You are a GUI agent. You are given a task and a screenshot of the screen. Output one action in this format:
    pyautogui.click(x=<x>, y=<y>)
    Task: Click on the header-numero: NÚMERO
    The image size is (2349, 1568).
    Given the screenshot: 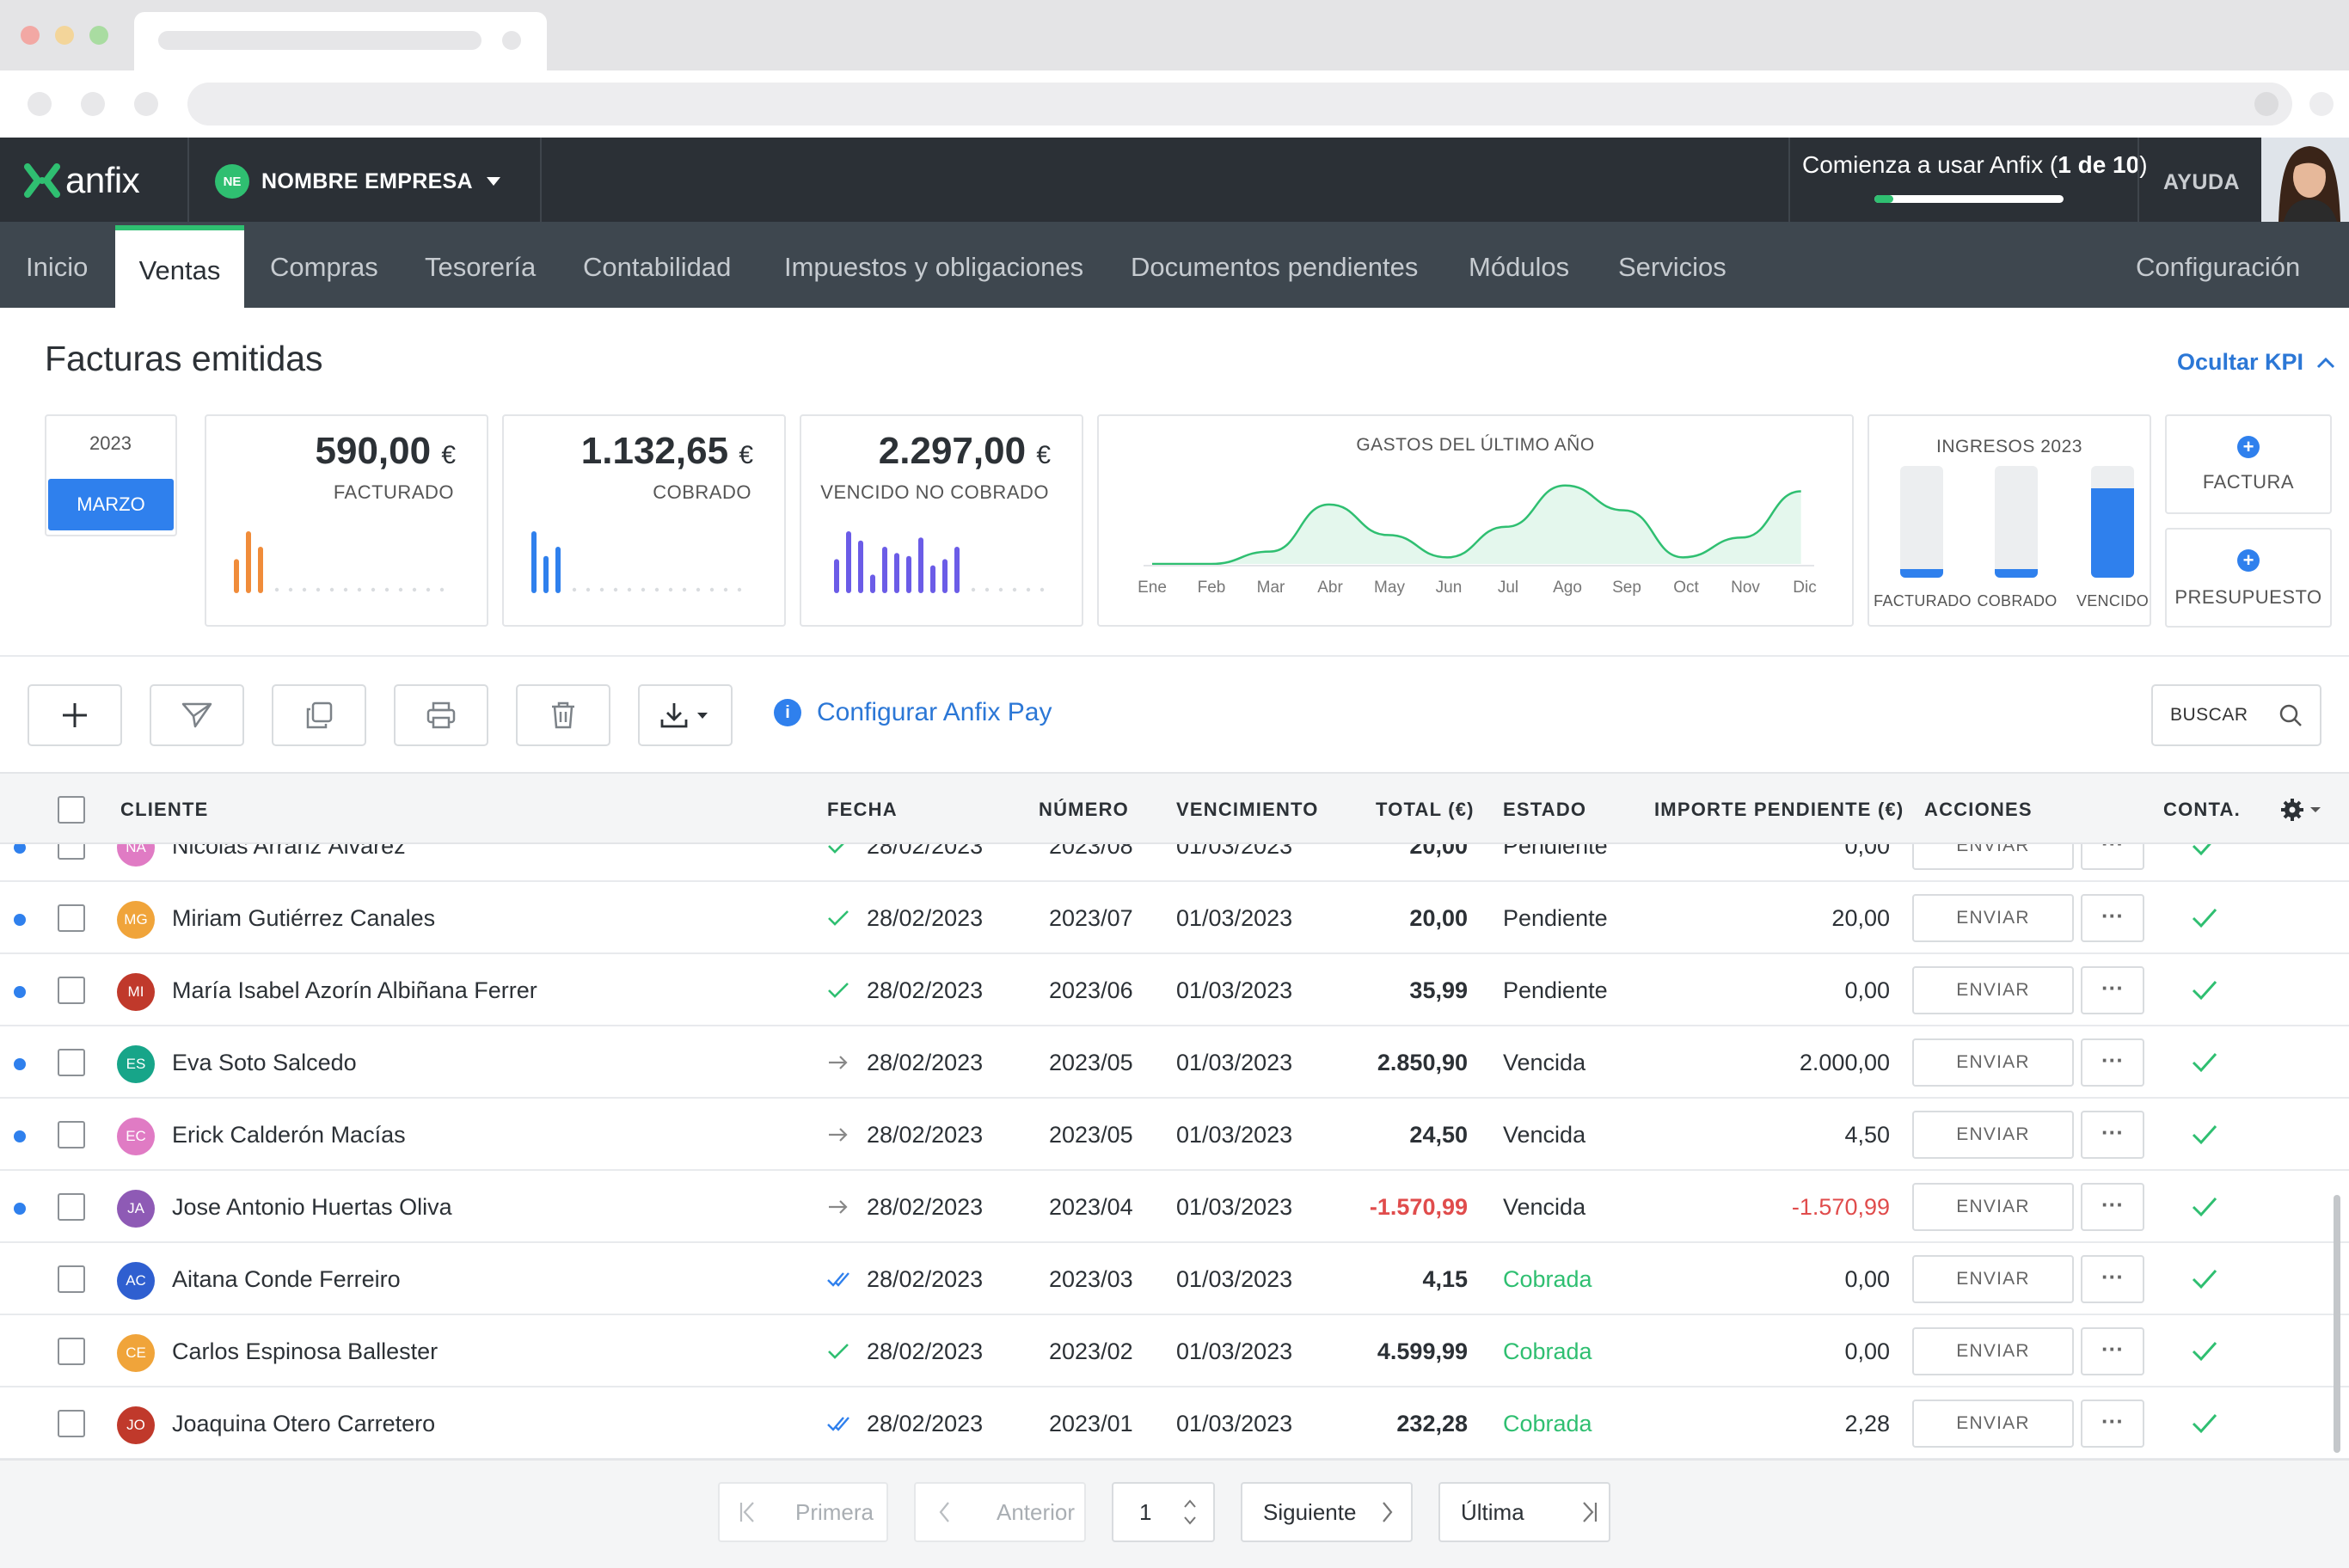 What is the action you would take?
    pyautogui.click(x=1084, y=810)
    